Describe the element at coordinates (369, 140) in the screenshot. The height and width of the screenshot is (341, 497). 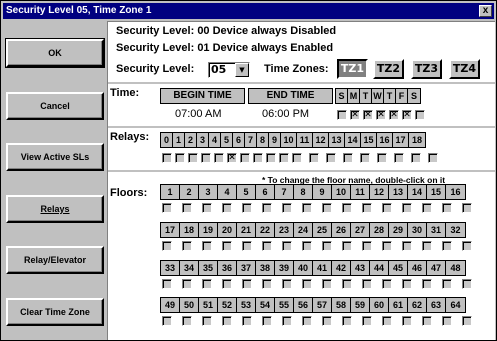
I see `relay-number-15: 15` at that location.